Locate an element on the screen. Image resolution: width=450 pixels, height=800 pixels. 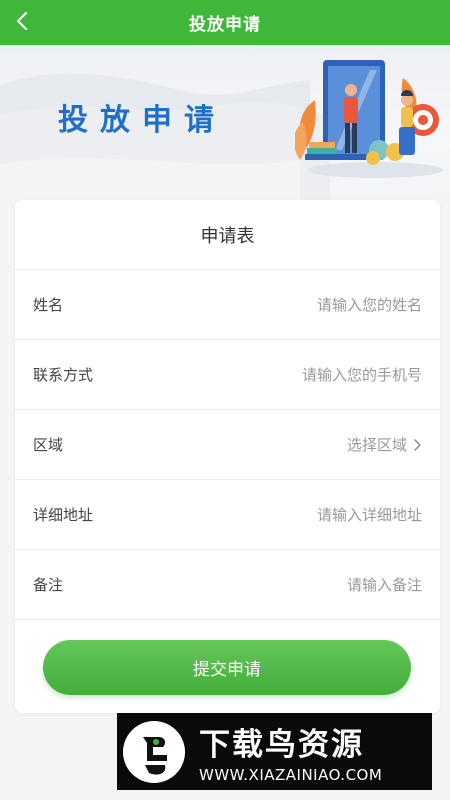
remark-input is located at coordinates (302, 584).